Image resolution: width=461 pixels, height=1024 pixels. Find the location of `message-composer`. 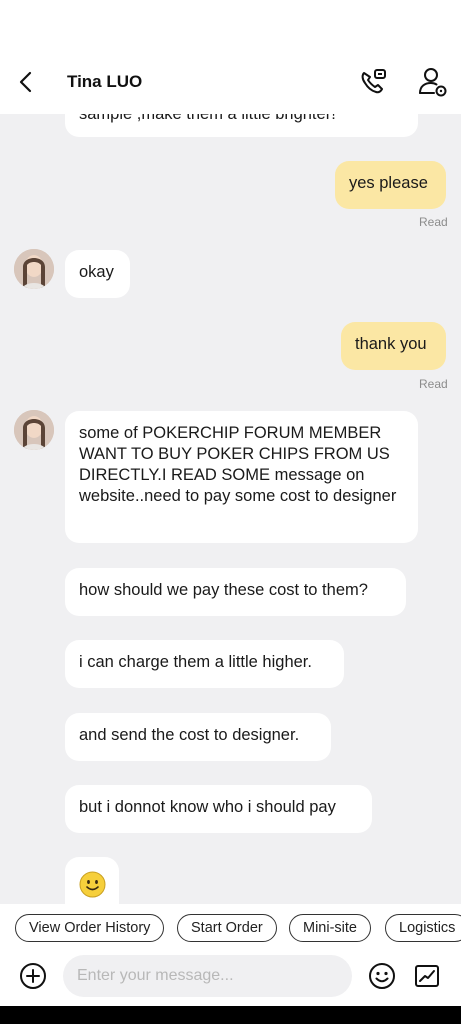

message-composer is located at coordinates (230, 978).